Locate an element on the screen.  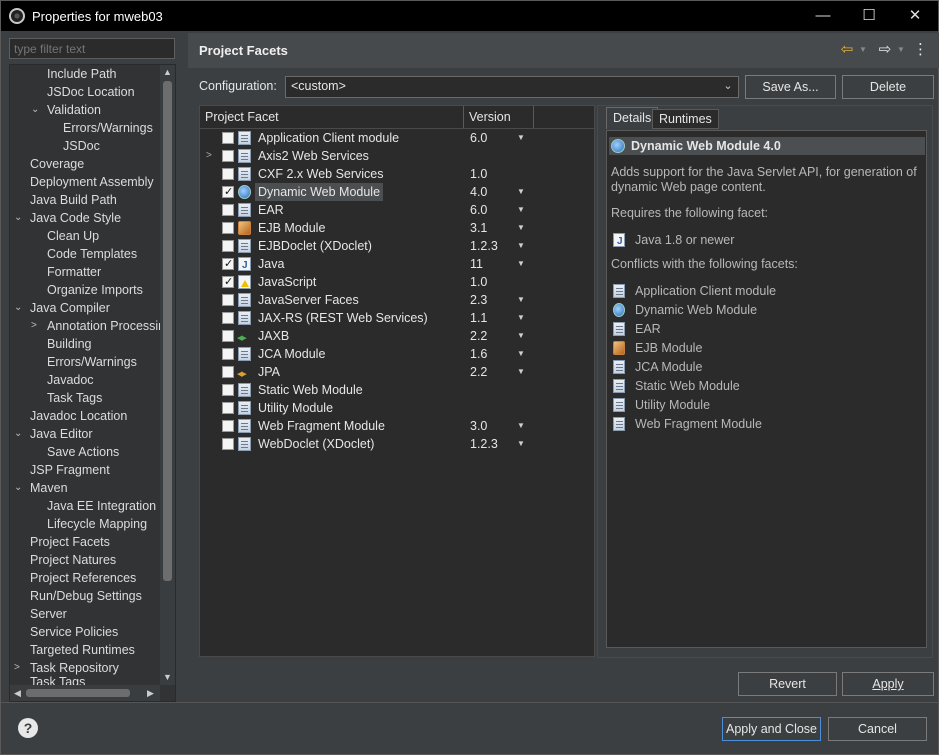
apply-button: Apply is located at coordinates (888, 684).